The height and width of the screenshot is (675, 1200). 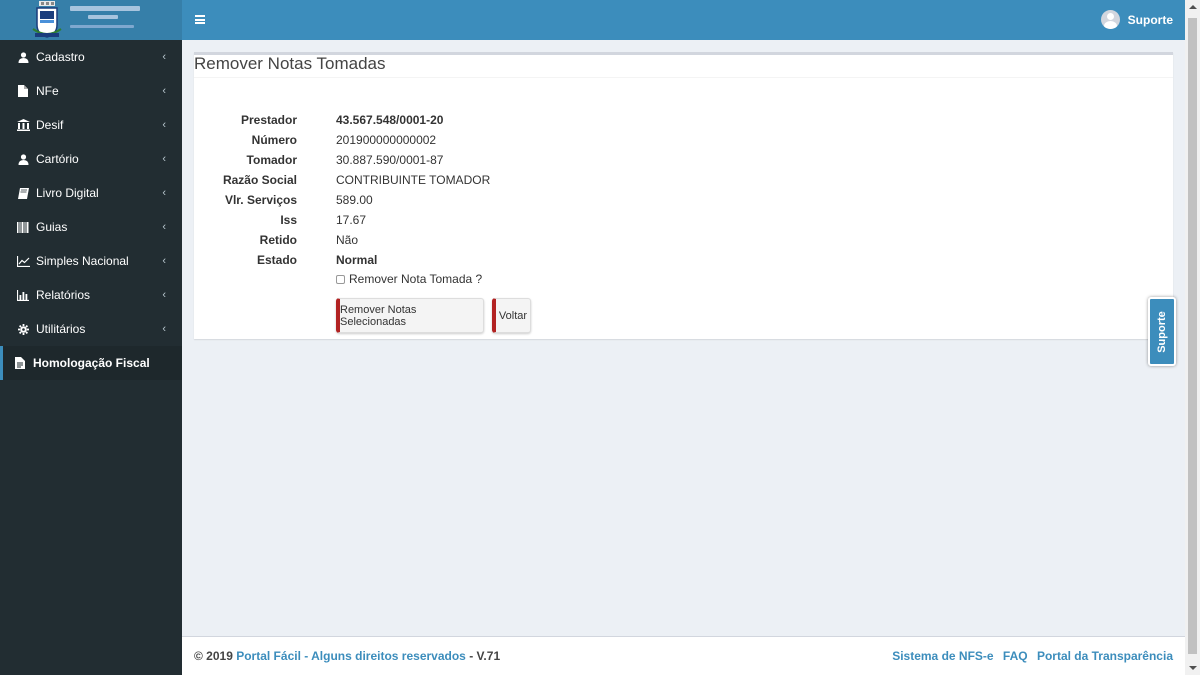 I want to click on sidebar-item-desif: Desif ‹, so click(x=91, y=125).